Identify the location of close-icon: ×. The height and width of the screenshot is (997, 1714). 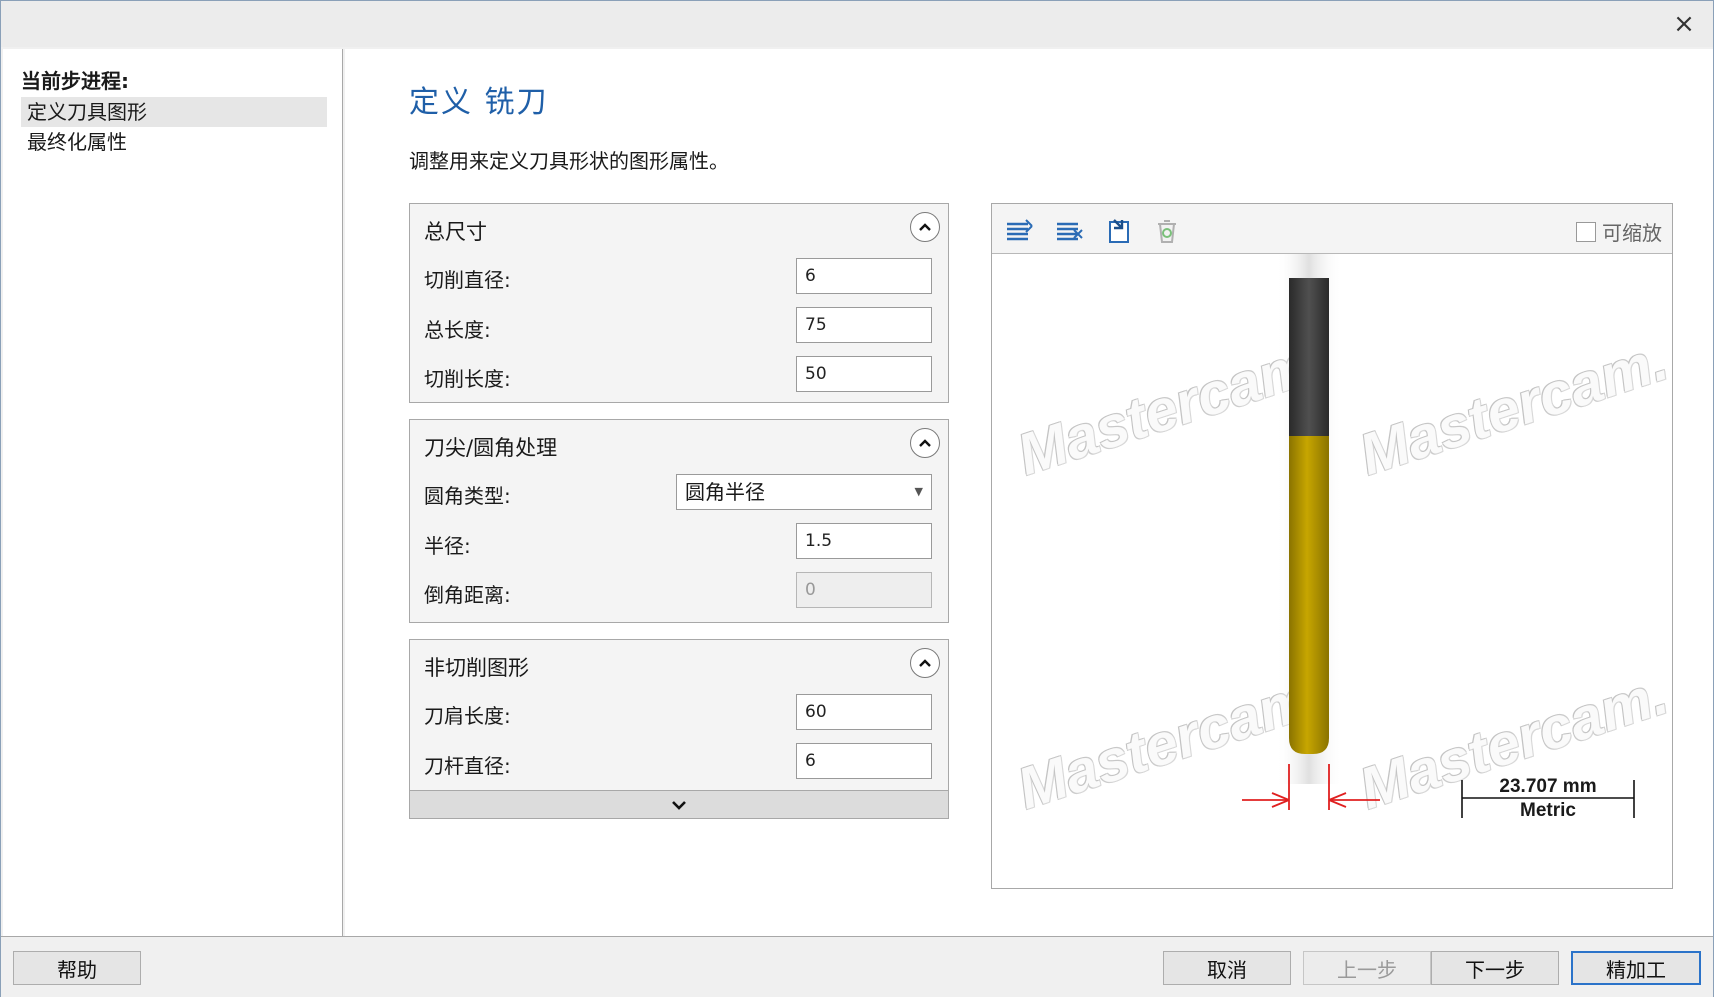
(1684, 24).